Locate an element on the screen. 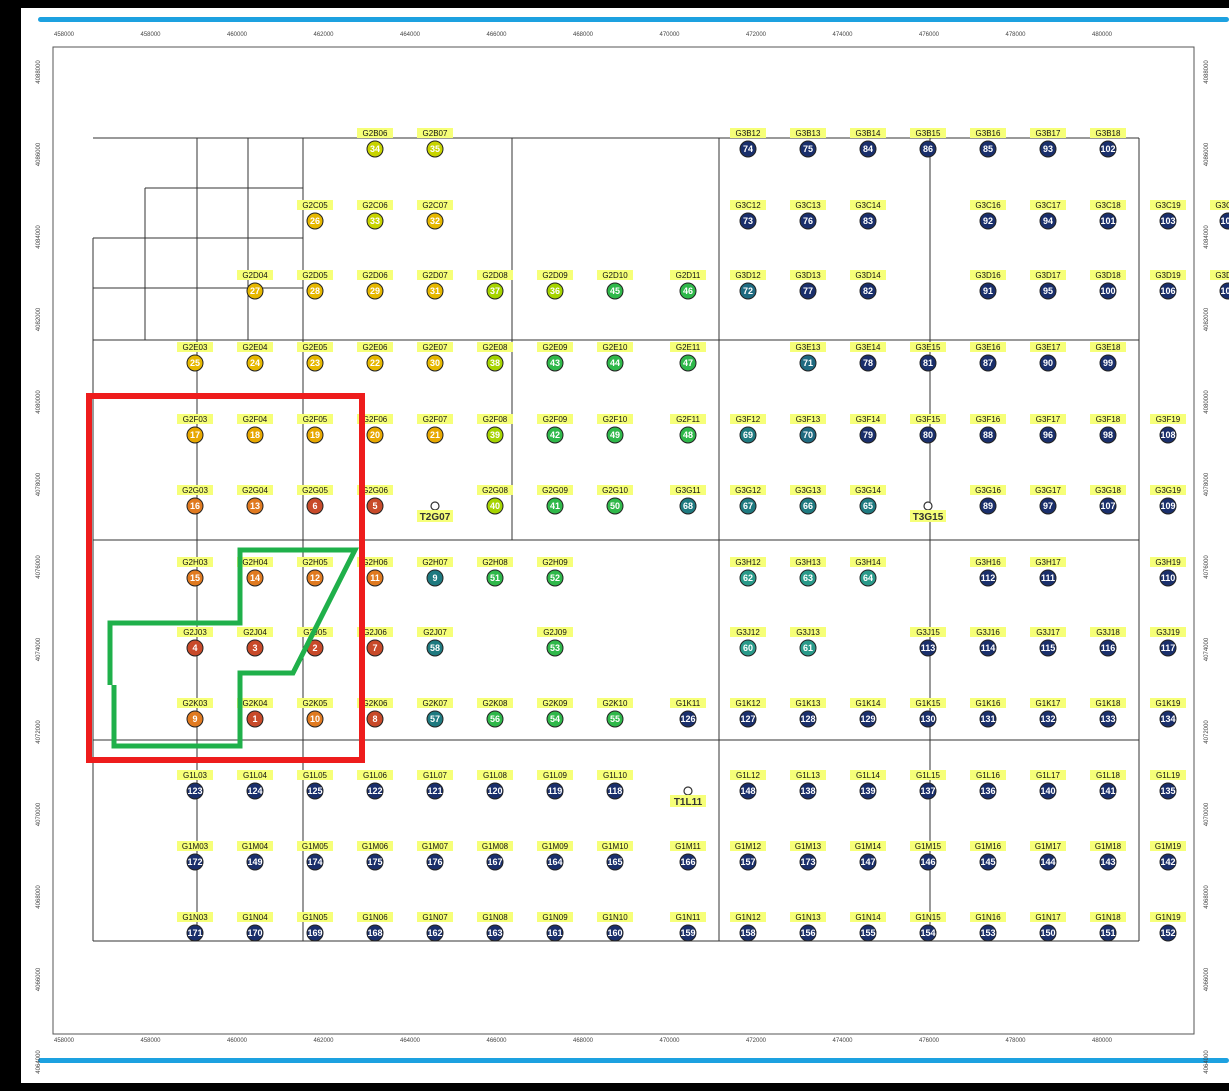  station-g2e03: G2E03 25 is located at coordinates (195, 357).